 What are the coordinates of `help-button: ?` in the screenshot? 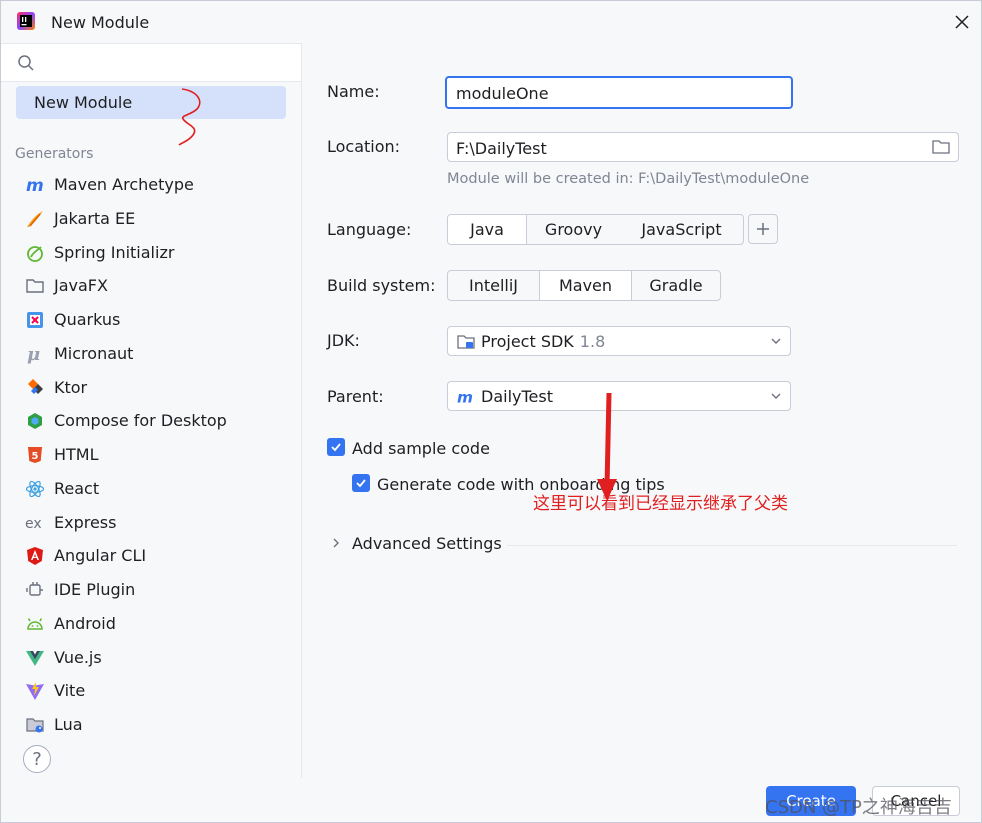 It's located at (37, 759).